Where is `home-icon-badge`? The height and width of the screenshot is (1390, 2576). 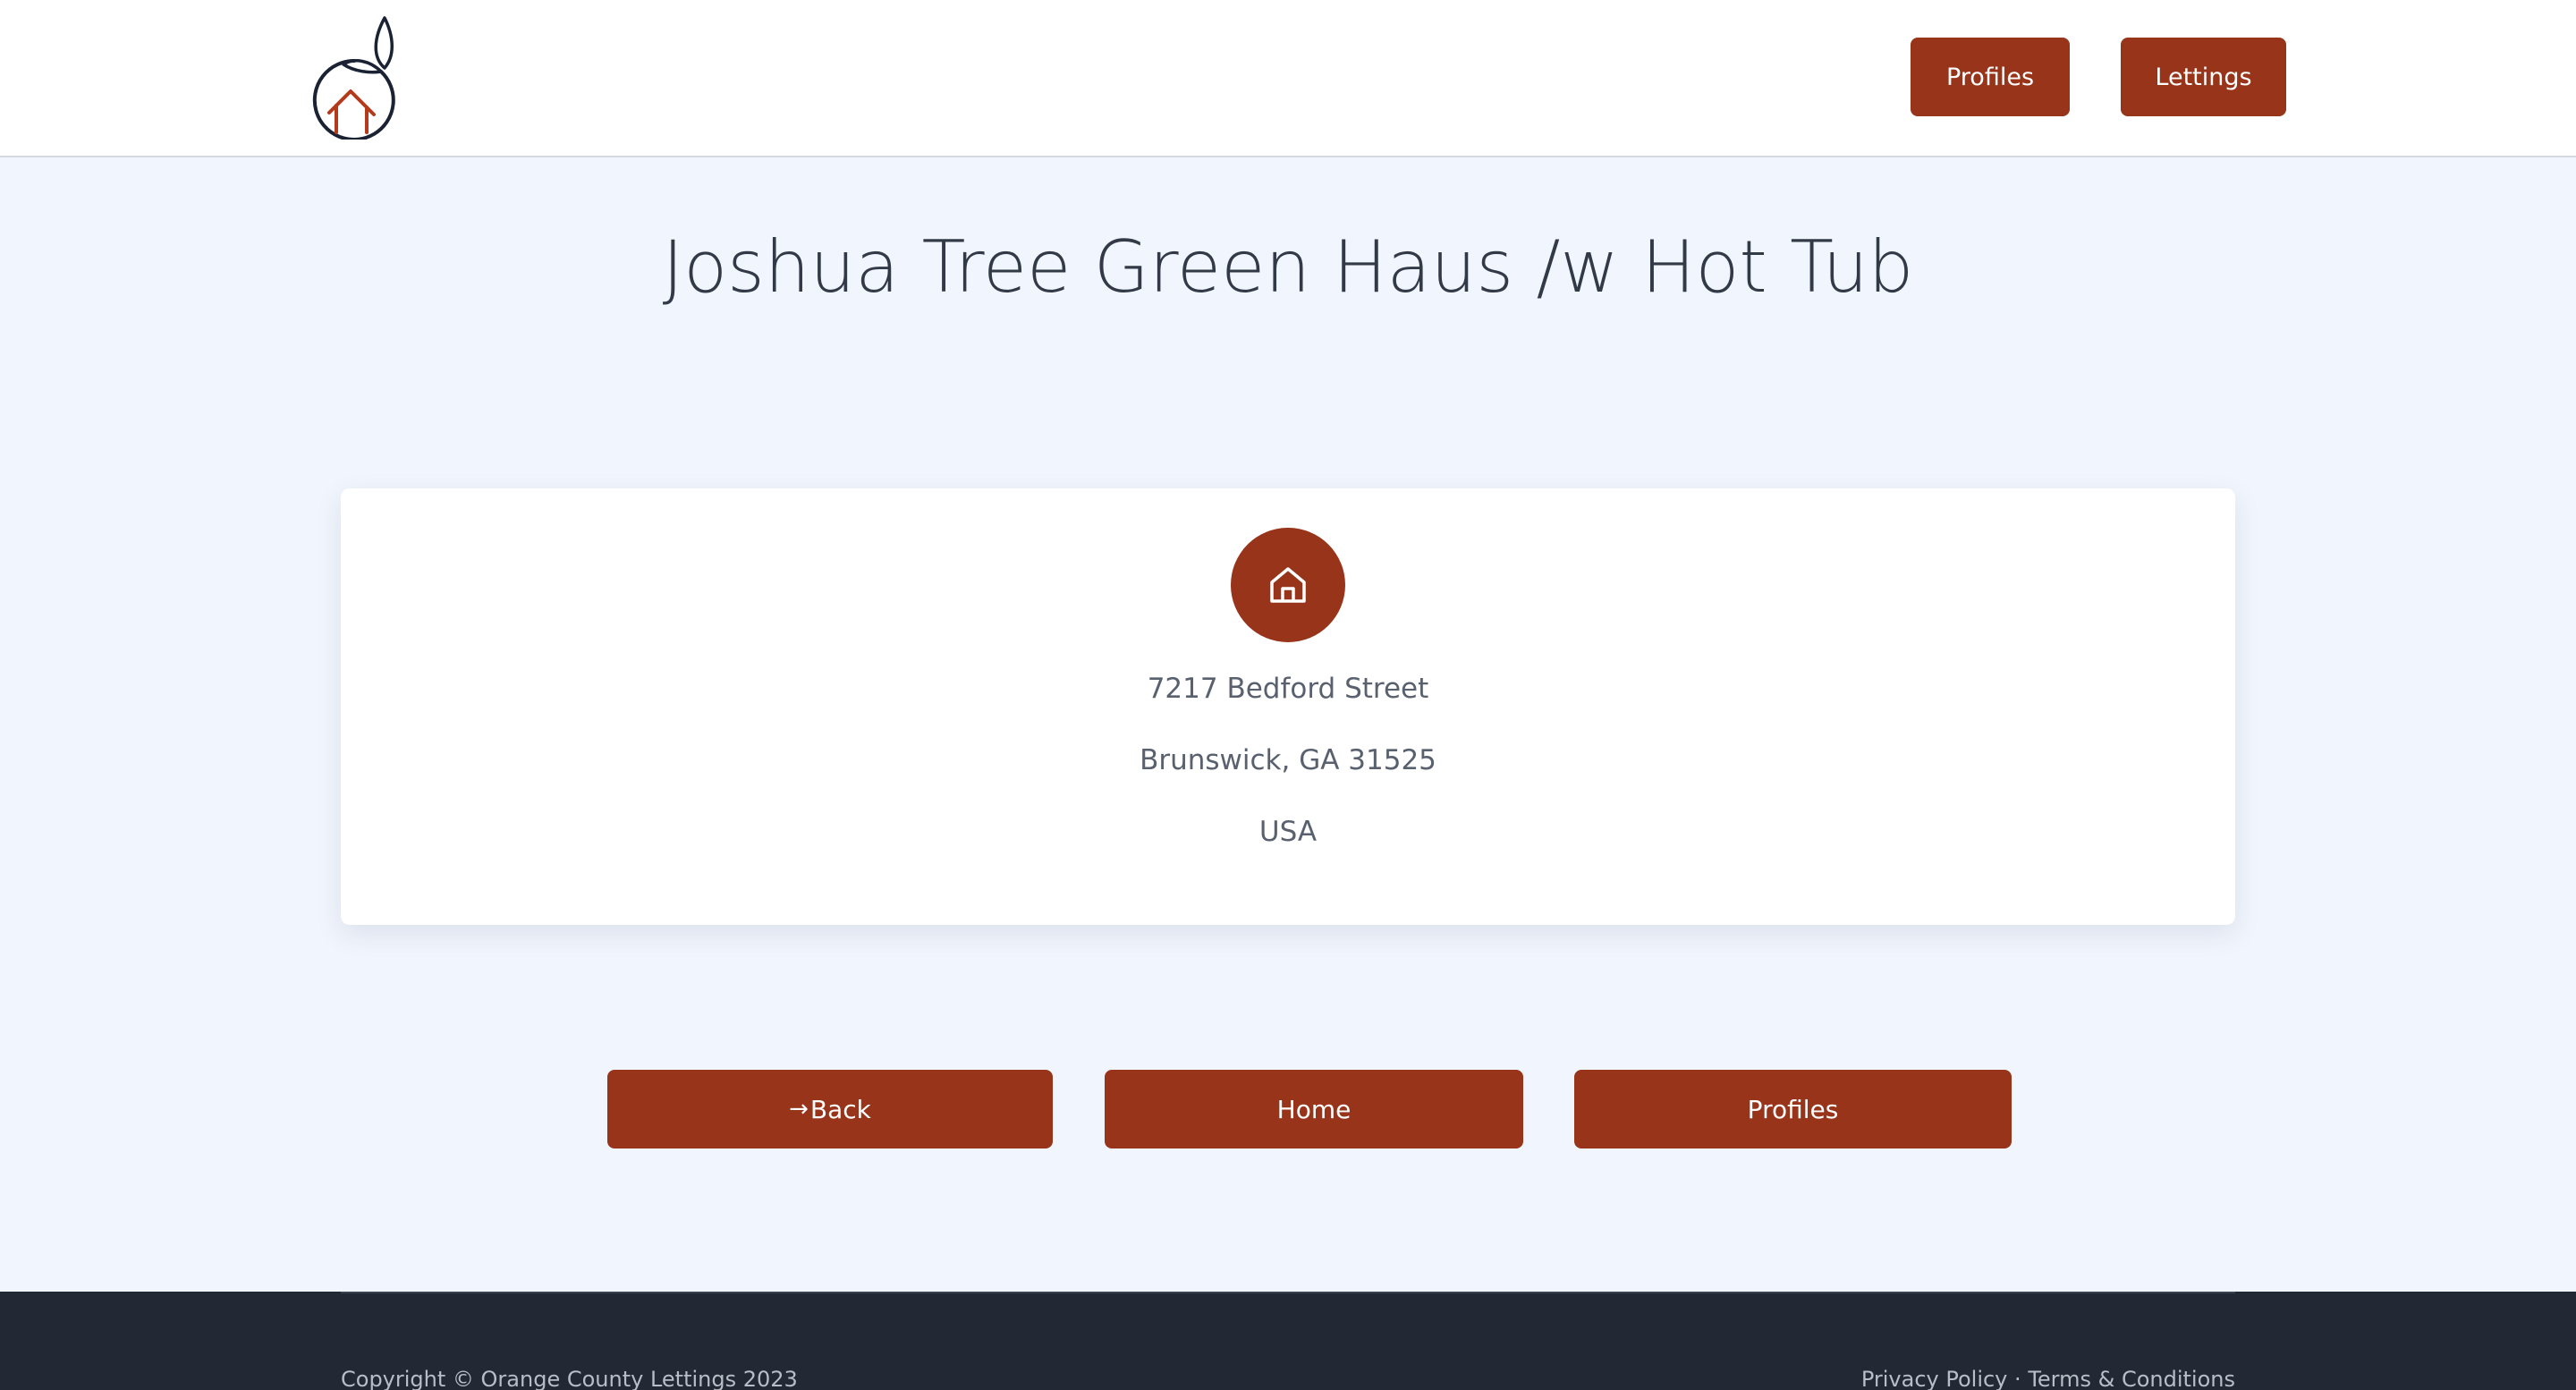 home-icon-badge is located at coordinates (1288, 585).